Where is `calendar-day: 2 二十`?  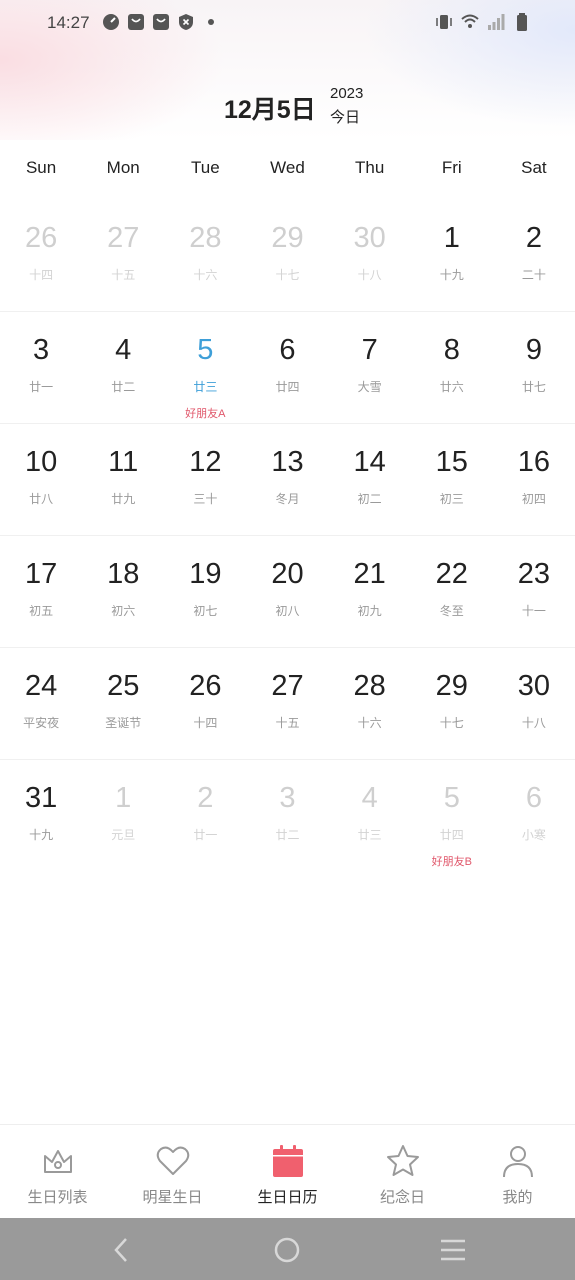
calendar-day: 2 二十 is located at coordinates (534, 255).